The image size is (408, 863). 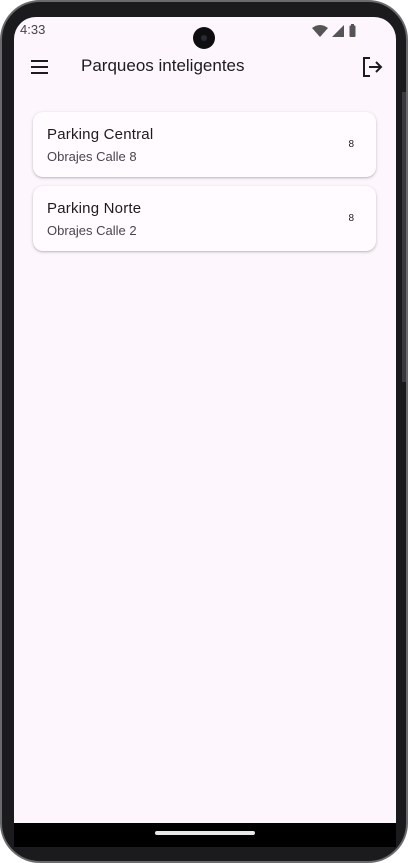 What do you see at coordinates (204, 144) in the screenshot?
I see `parking-card: Parking Central Obrajes Calle 8 8` at bounding box center [204, 144].